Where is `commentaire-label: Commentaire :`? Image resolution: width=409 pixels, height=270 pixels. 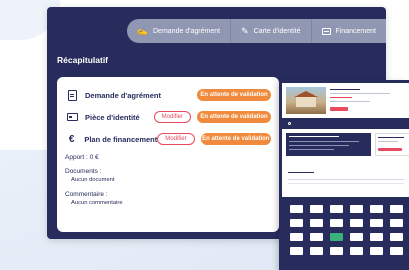
commentaire-label: Commentaire : is located at coordinates (86, 194).